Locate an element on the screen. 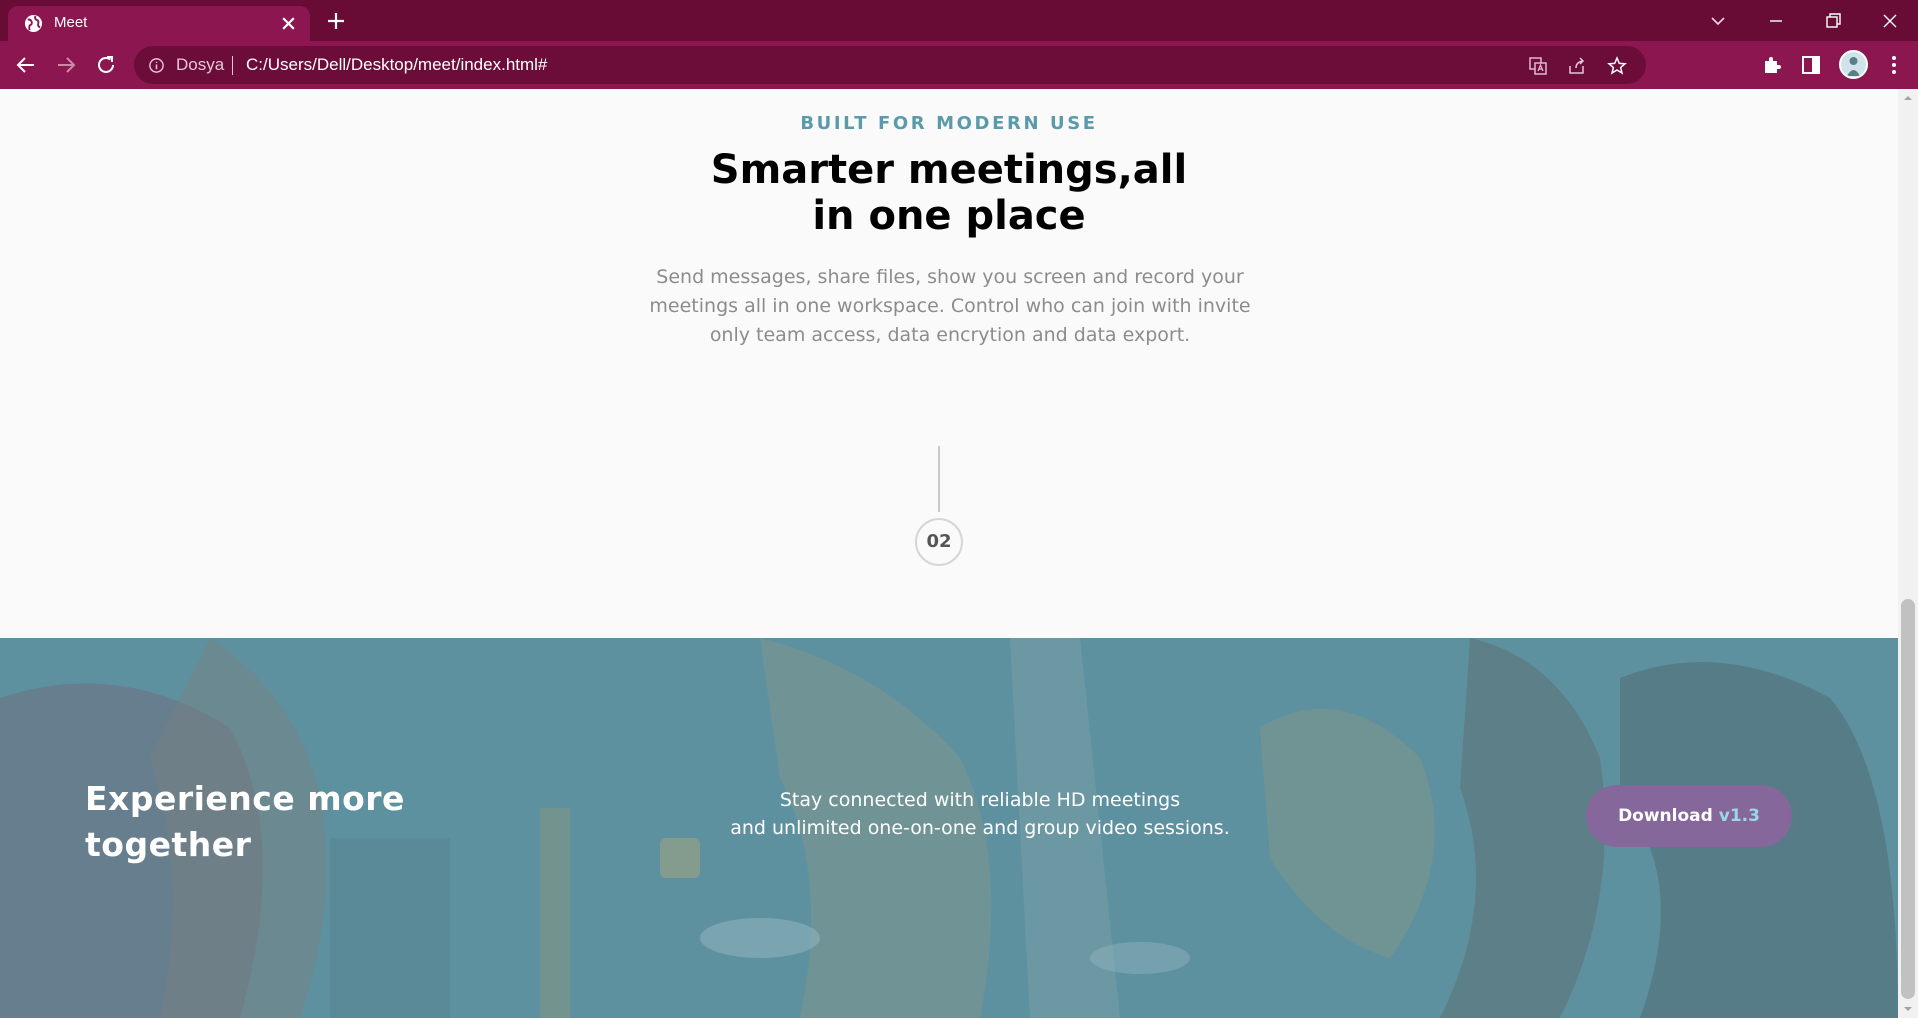  hero-title-line-2: together is located at coordinates (168, 844).